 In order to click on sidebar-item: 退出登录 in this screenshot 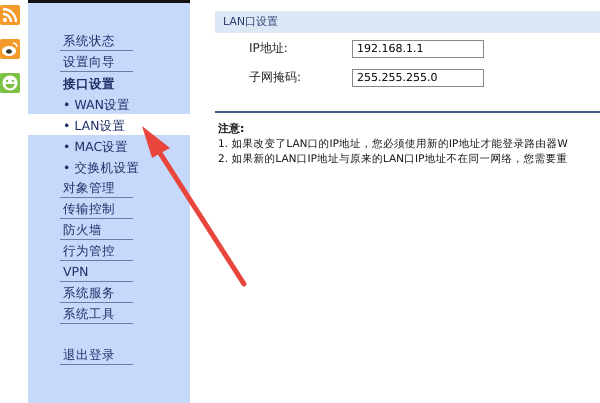, I will do `click(96, 355)`.